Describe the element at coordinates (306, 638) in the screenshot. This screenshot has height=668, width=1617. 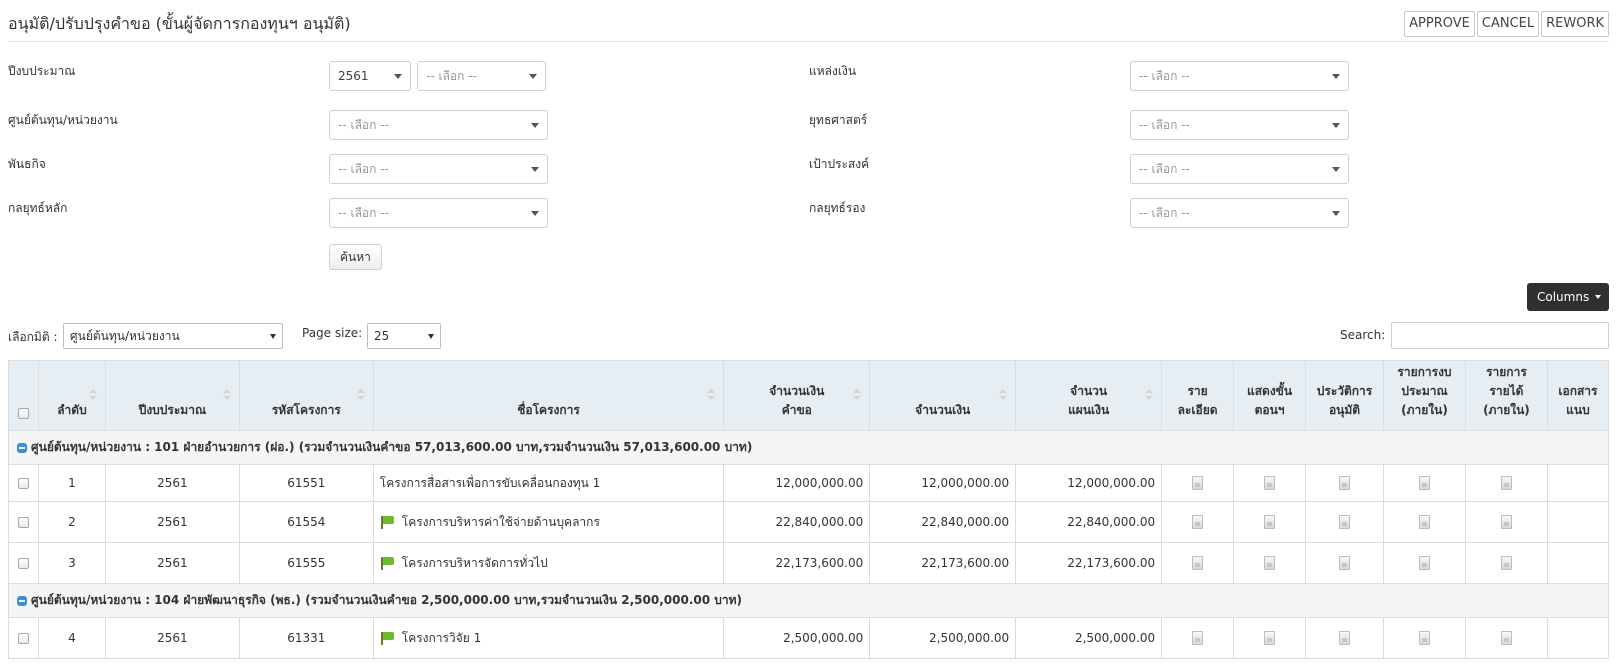
I see `row-code: 61331` at that location.